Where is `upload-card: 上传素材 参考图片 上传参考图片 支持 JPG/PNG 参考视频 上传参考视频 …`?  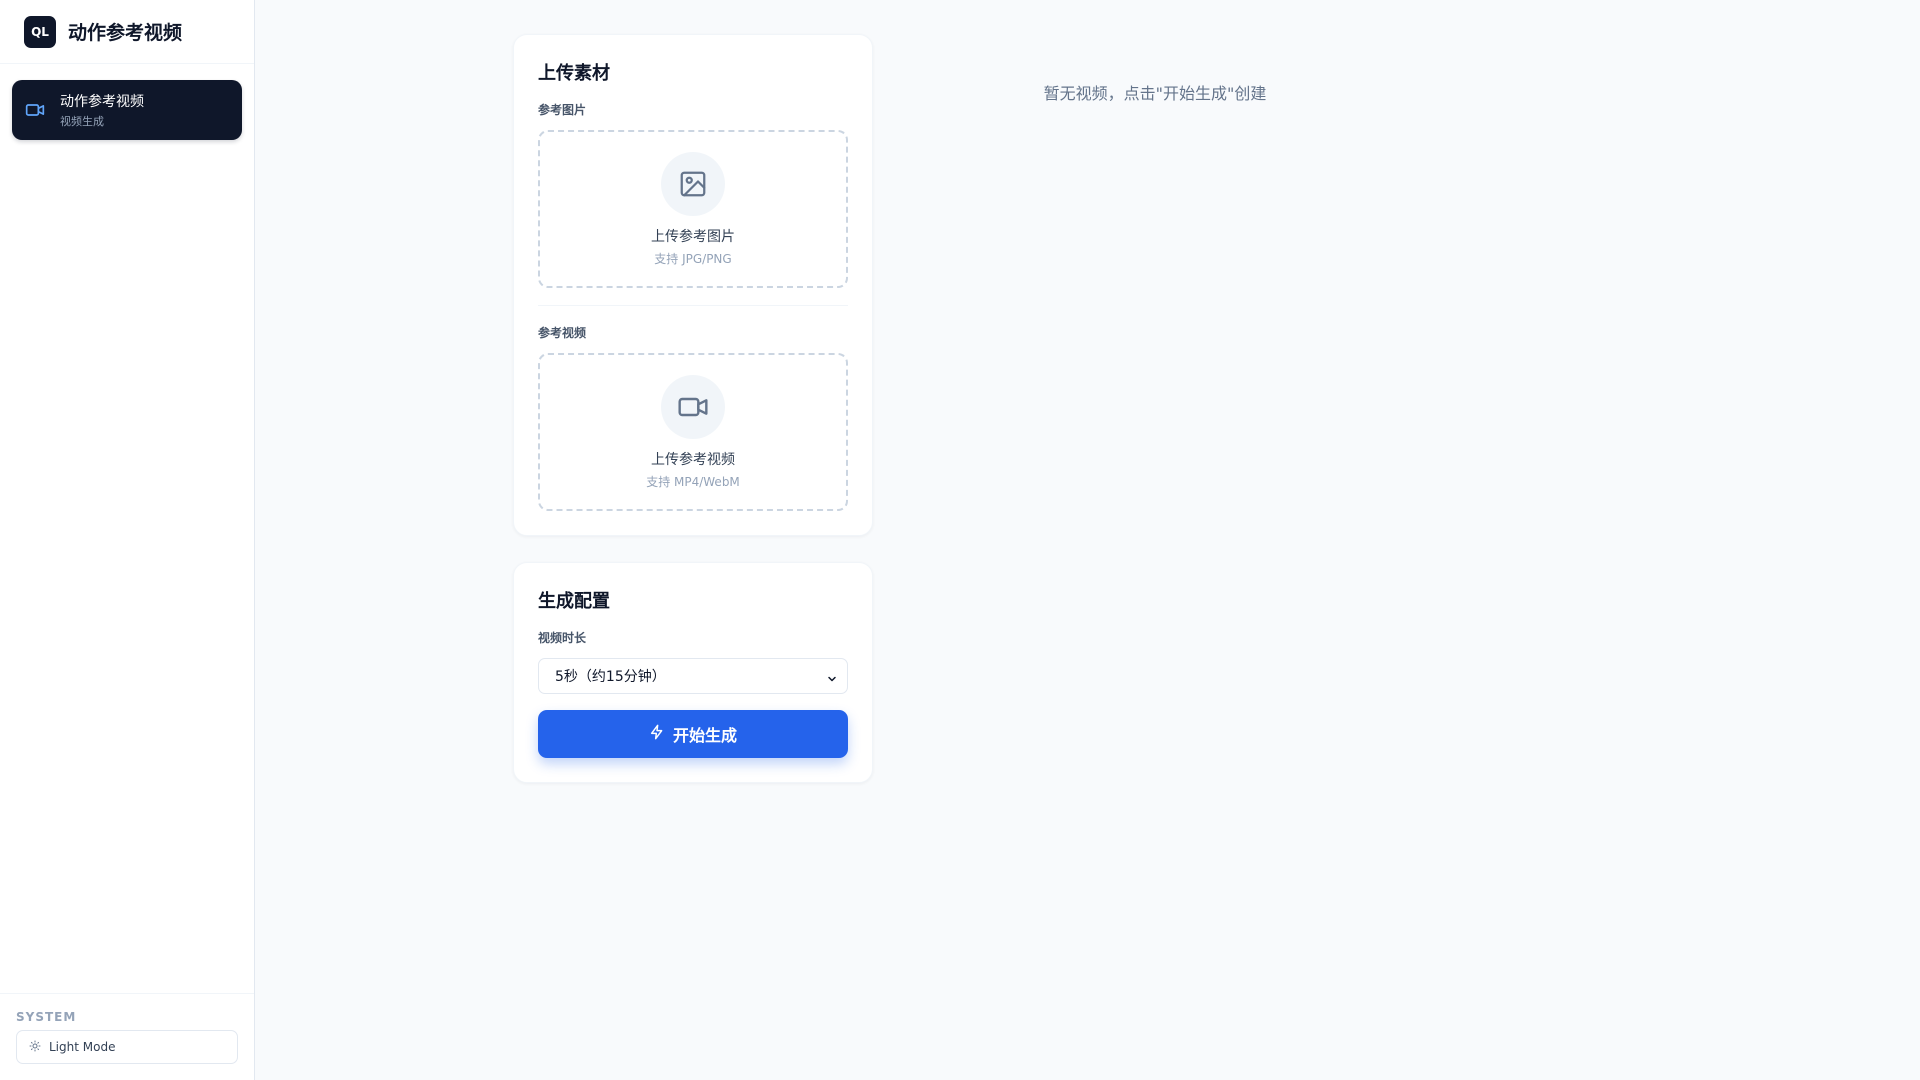 upload-card: 上传素材 参考图片 上传参考图片 支持 JPG/PNG 参考视频 上传参考视频 … is located at coordinates (693, 285).